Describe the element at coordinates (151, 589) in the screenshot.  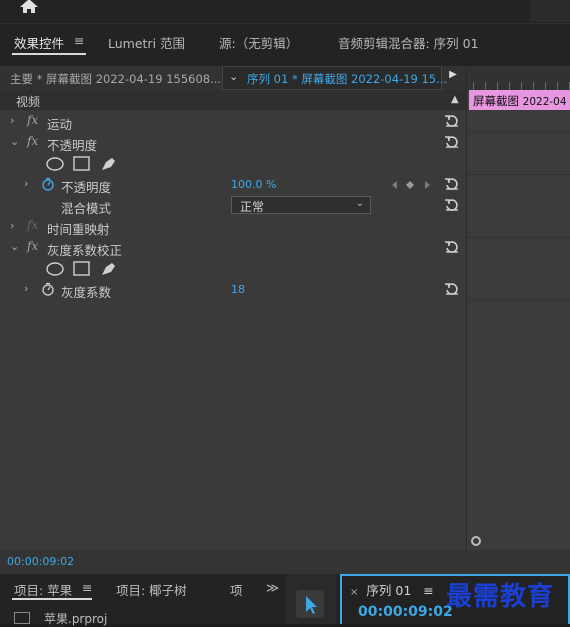
I see `tab-project-coconut: 项目: 椰子树` at that location.